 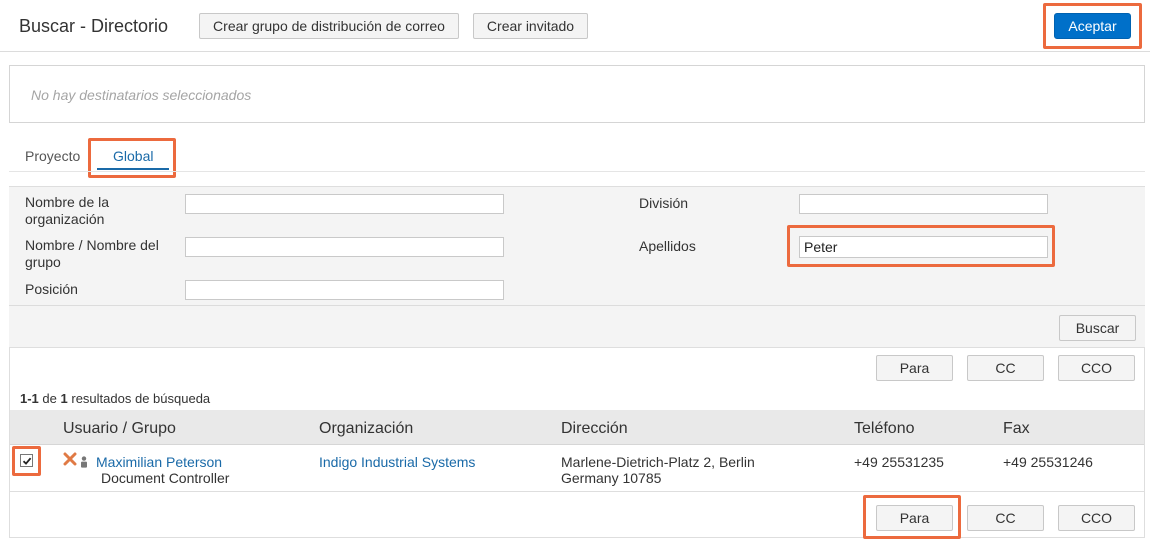 I want to click on remove-x-icon, so click(x=70, y=459).